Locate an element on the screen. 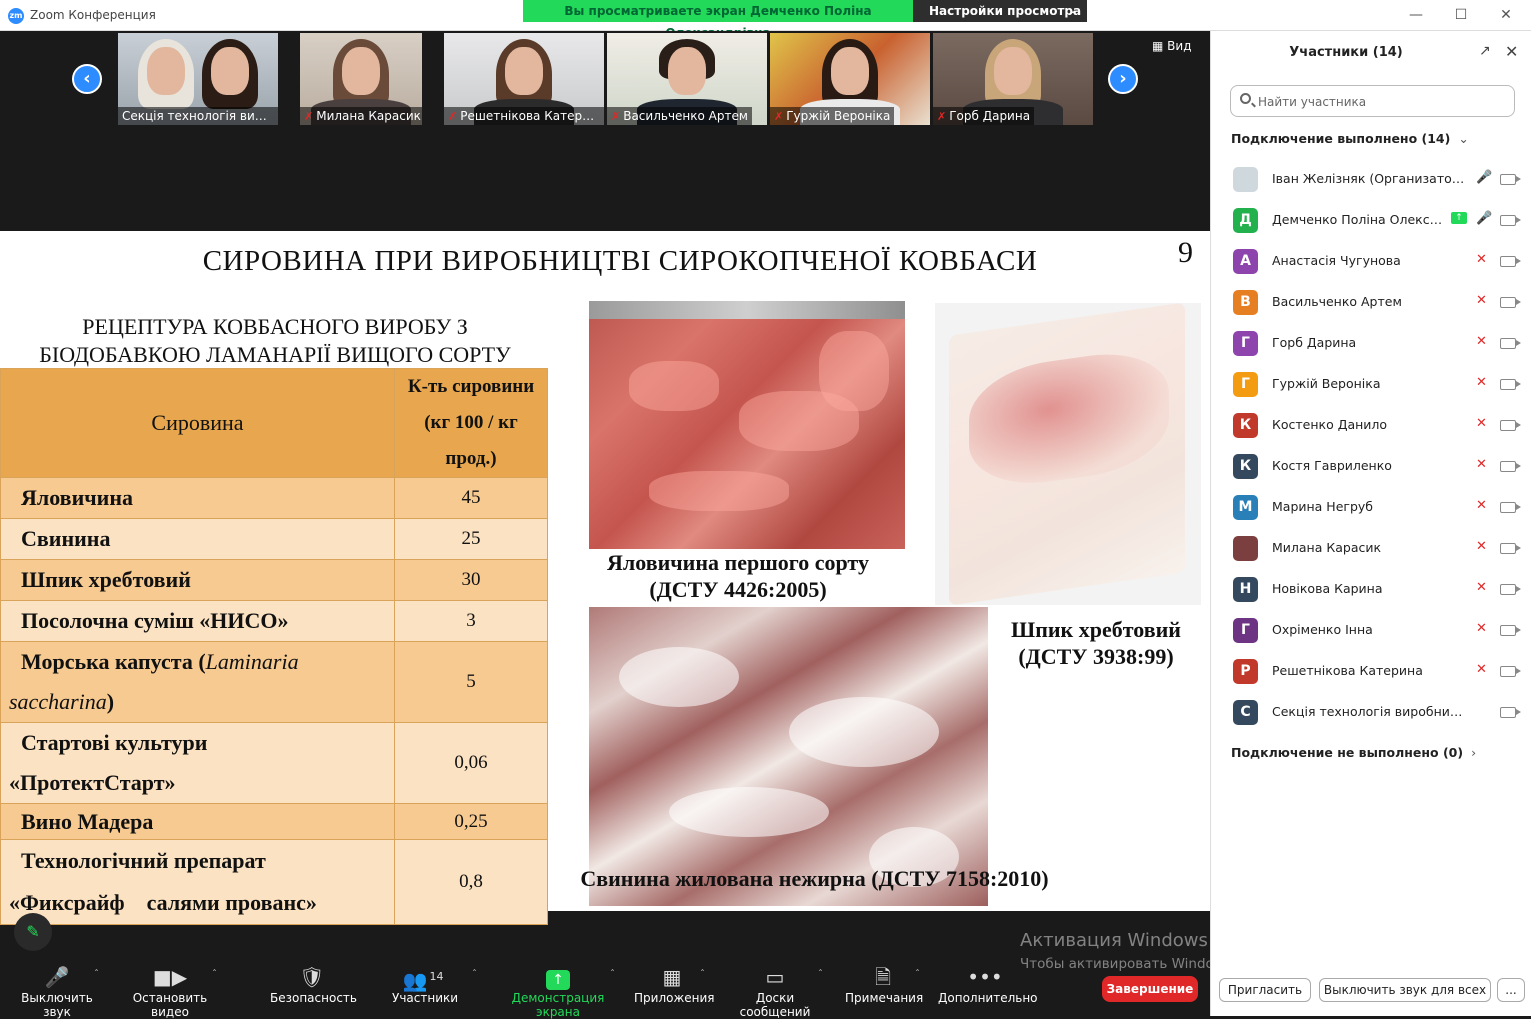  mute-all-button: Выключить звук для всех is located at coordinates (1405, 990).